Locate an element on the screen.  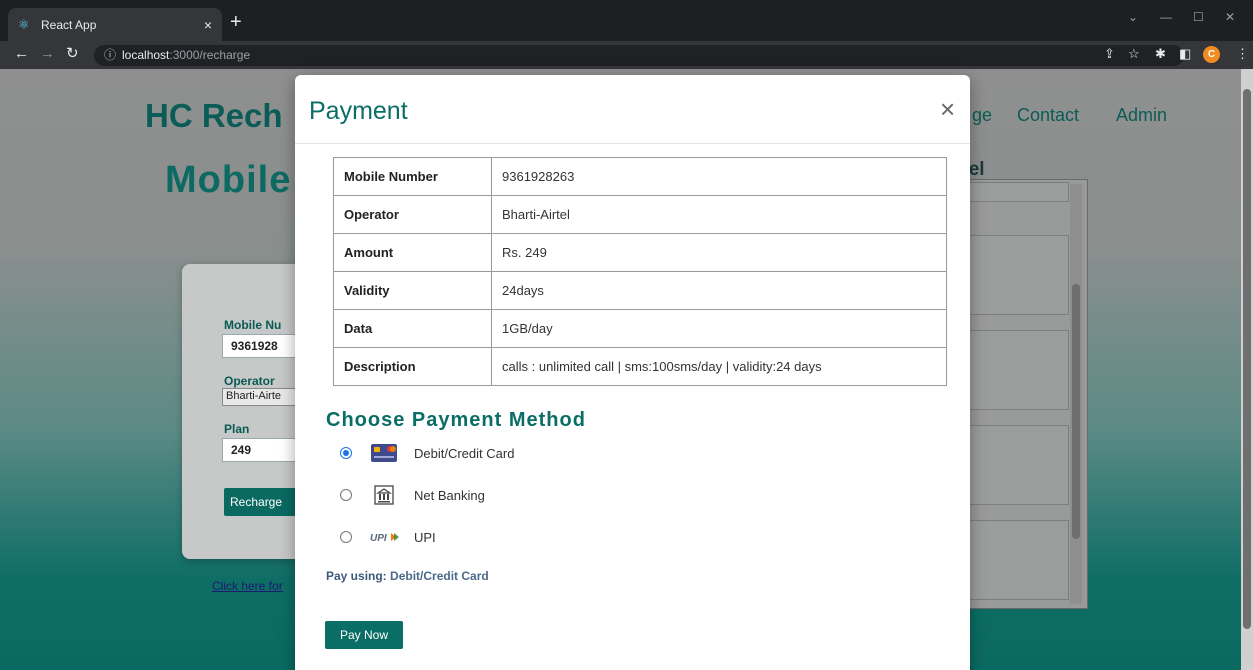
side-panel-icon: ◧ is located at coordinates (1185, 54).